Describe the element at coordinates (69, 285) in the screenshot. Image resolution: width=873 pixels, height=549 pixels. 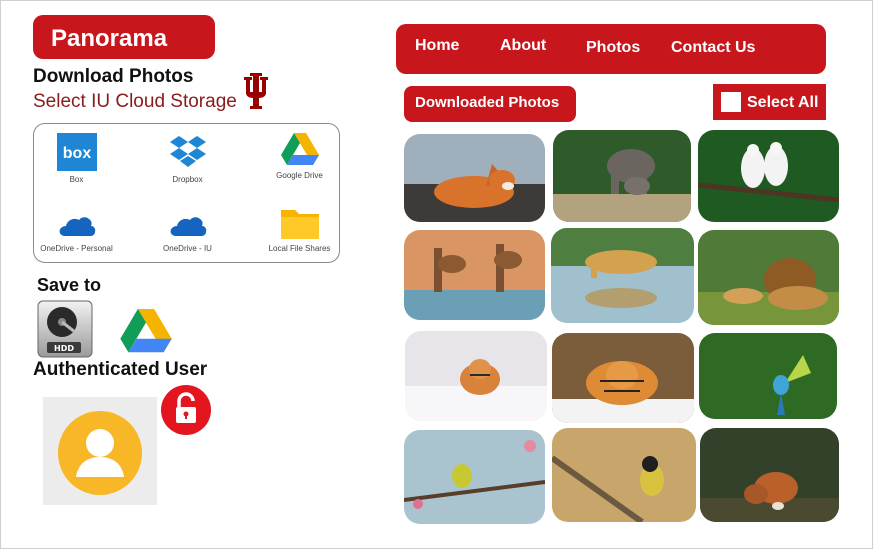
I see `save-to-heading: Save to` at that location.